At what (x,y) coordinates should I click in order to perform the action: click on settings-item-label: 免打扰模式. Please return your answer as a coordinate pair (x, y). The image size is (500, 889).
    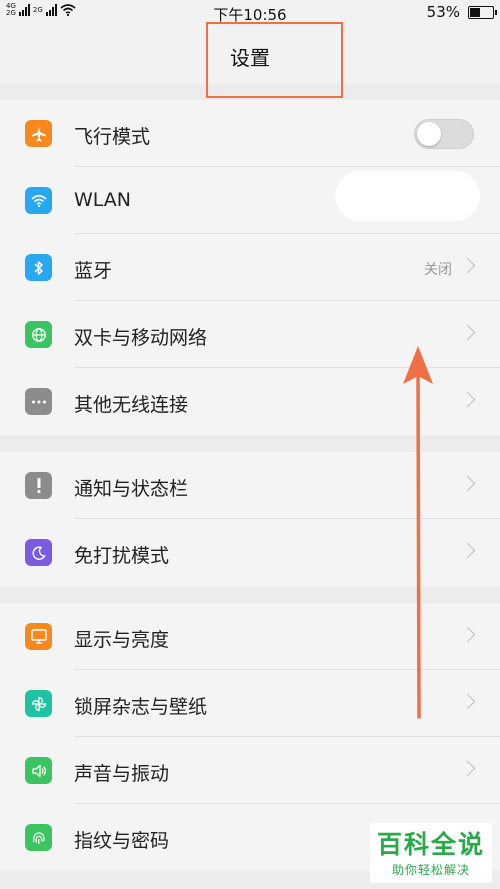
    Looking at the image, I should click on (122, 556).